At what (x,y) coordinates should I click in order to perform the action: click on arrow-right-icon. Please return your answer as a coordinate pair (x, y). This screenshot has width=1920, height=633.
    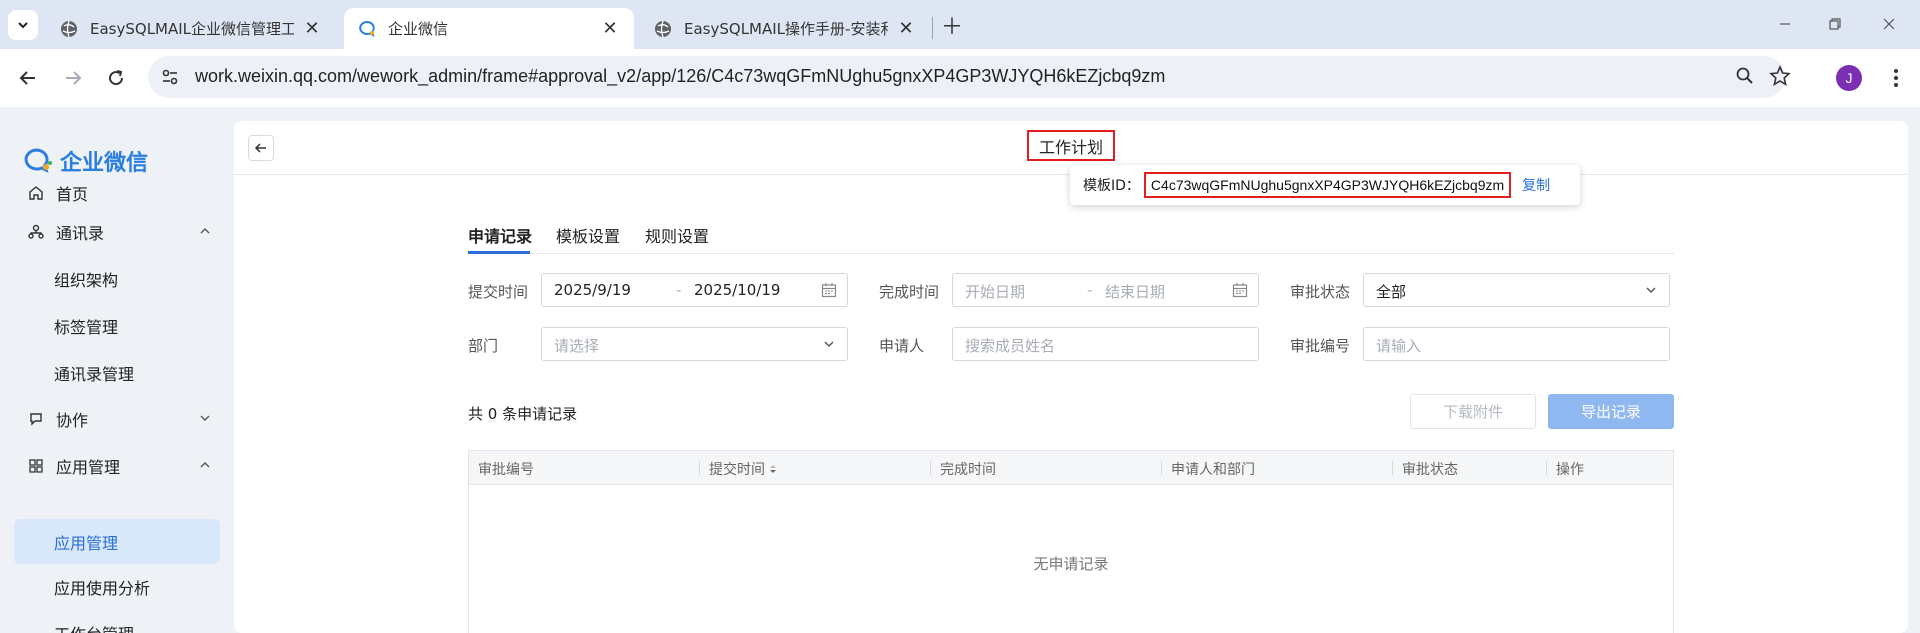
    Looking at the image, I should click on (74, 78).